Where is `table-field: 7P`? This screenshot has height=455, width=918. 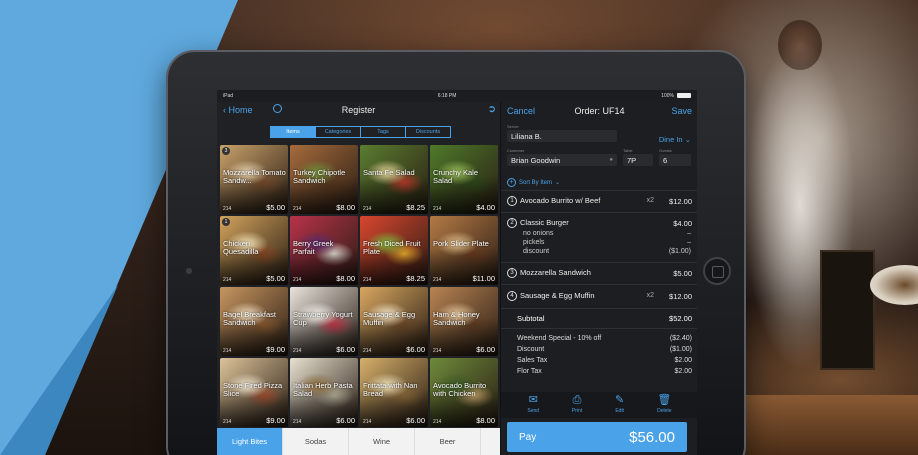
table-field: 7P is located at coordinates (638, 160).